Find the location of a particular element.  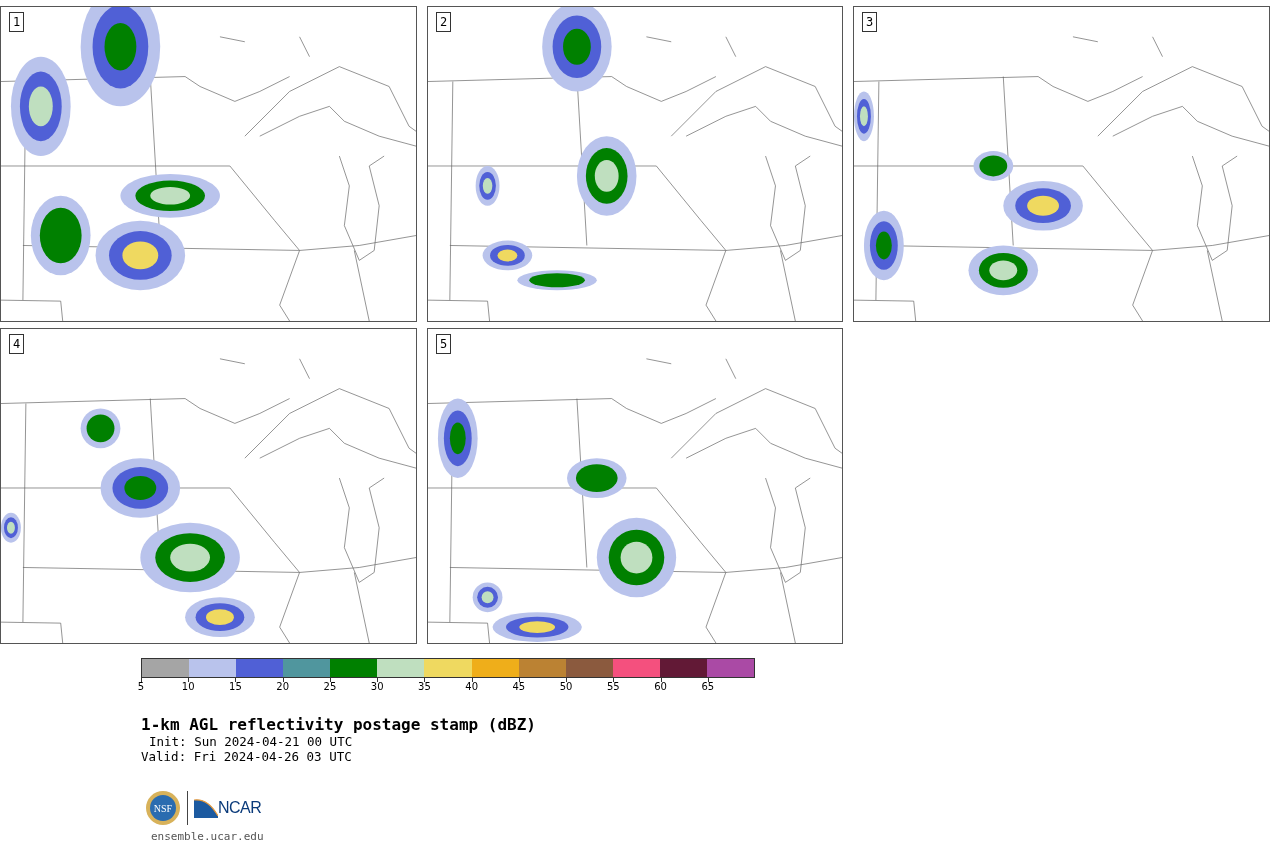

tick-label: 20 is located at coordinates (283, 686).